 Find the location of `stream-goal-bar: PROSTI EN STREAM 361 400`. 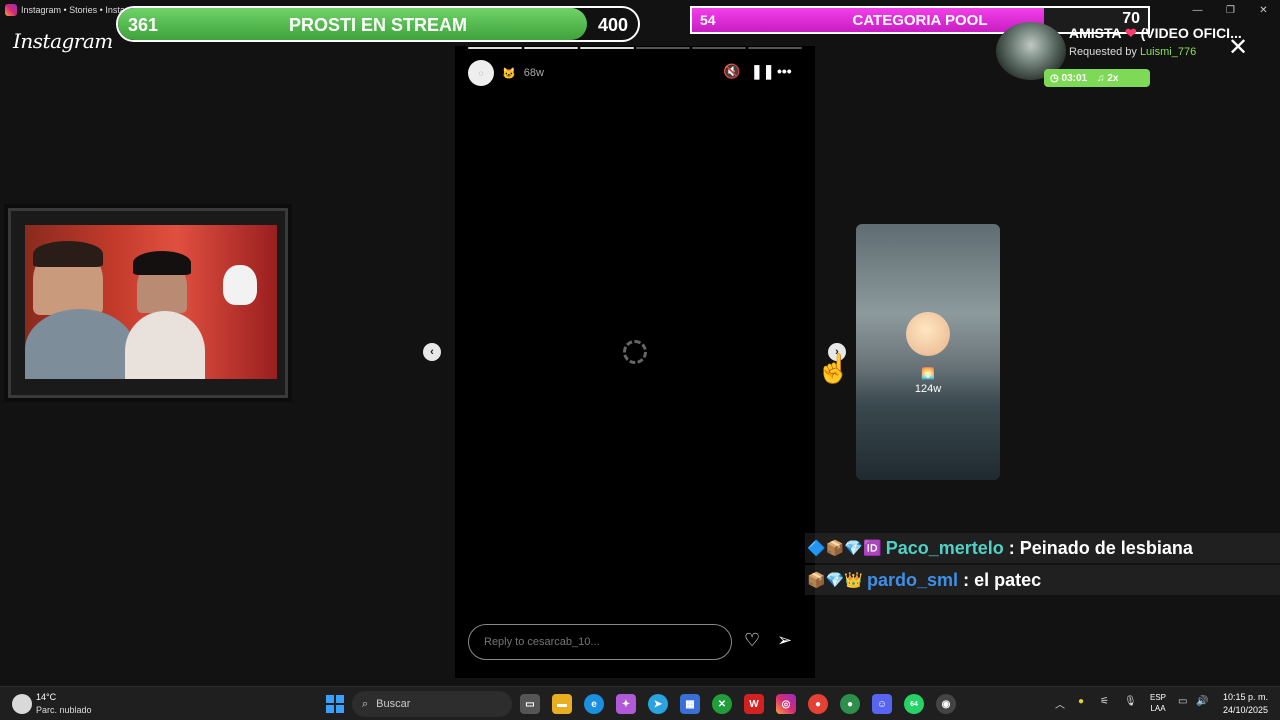

stream-goal-bar: PROSTI EN STREAM 361 400 is located at coordinates (378, 24).